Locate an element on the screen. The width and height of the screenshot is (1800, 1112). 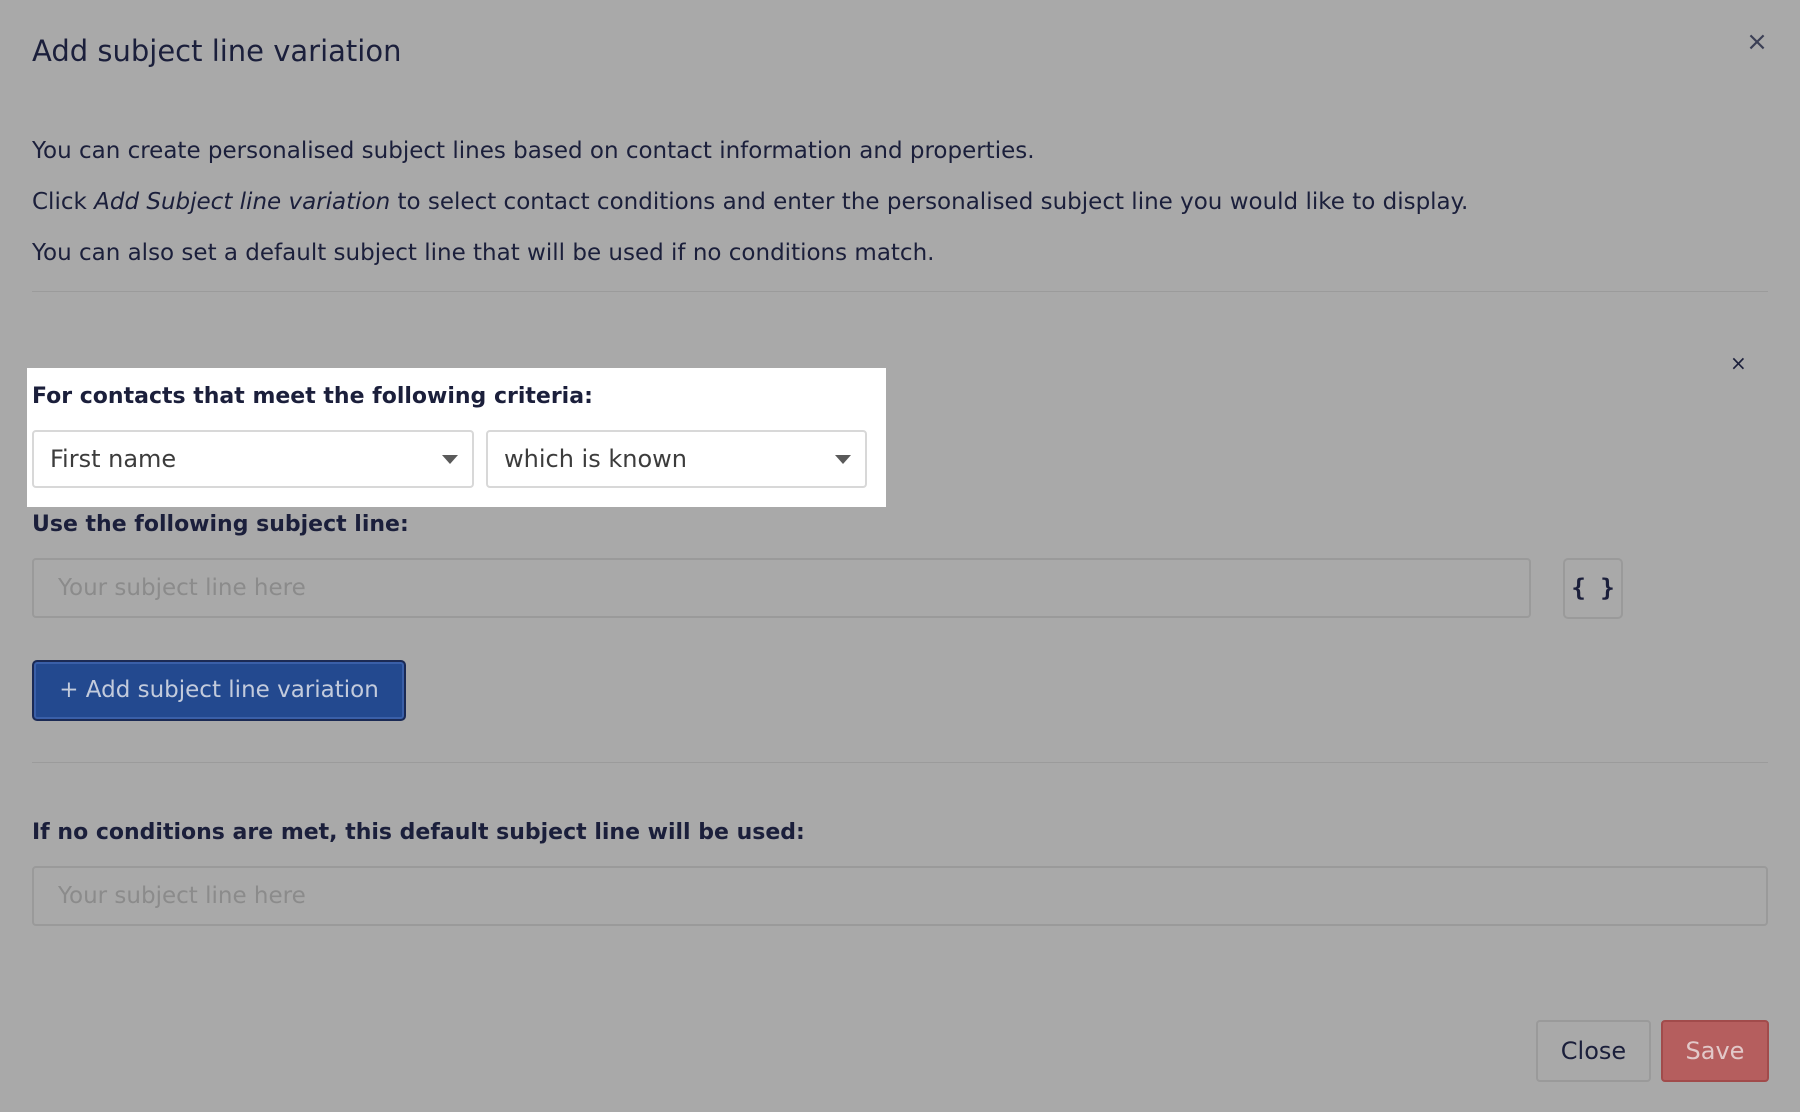
remove-variation-icon: × is located at coordinates (1738, 363).